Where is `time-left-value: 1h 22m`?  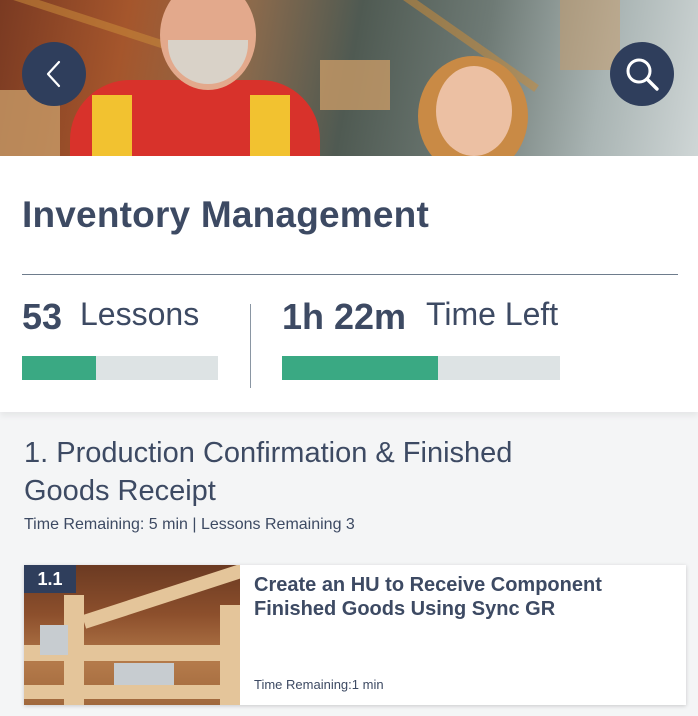
time-left-value: 1h 22m is located at coordinates (344, 316).